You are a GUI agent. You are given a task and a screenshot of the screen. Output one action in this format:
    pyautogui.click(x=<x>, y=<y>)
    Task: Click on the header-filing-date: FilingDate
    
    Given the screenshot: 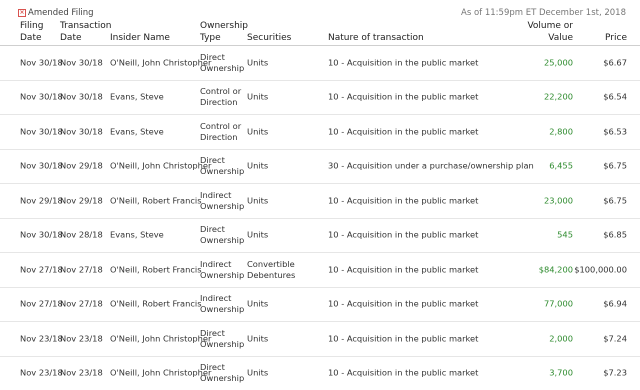 What is the action you would take?
    pyautogui.click(x=31, y=32)
    